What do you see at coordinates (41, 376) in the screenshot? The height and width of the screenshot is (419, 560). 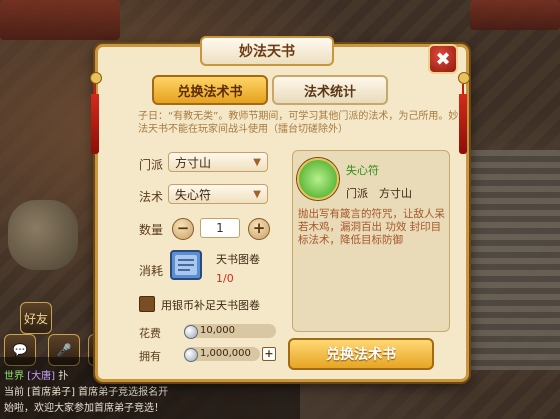 I see `chat-sender: [大唐]` at bounding box center [41, 376].